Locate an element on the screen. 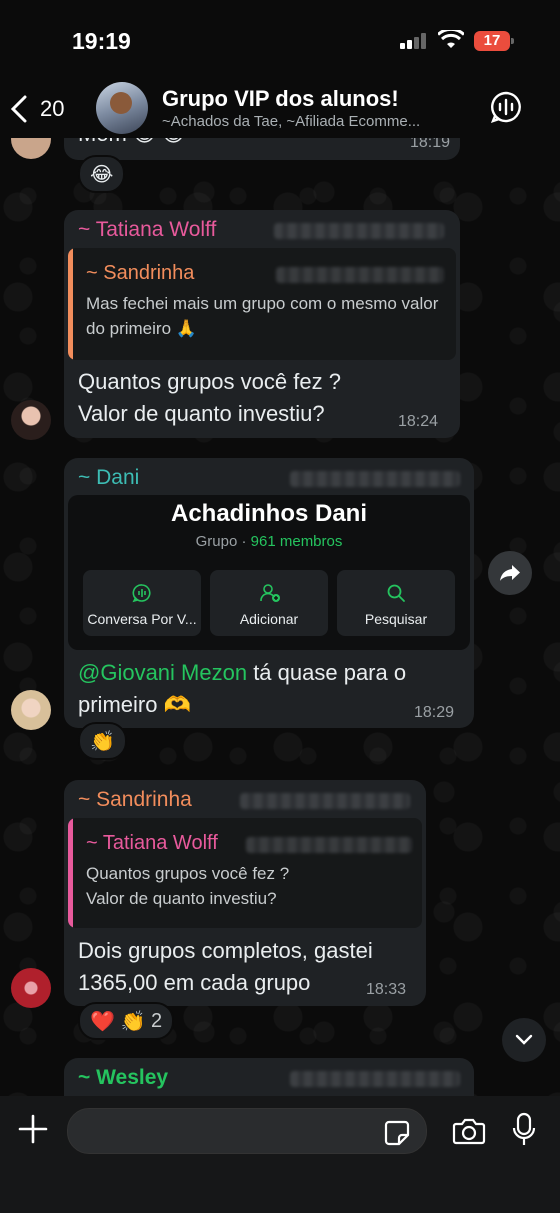 The image size is (560, 1213). message-reaction: 👏 is located at coordinates (102, 741).